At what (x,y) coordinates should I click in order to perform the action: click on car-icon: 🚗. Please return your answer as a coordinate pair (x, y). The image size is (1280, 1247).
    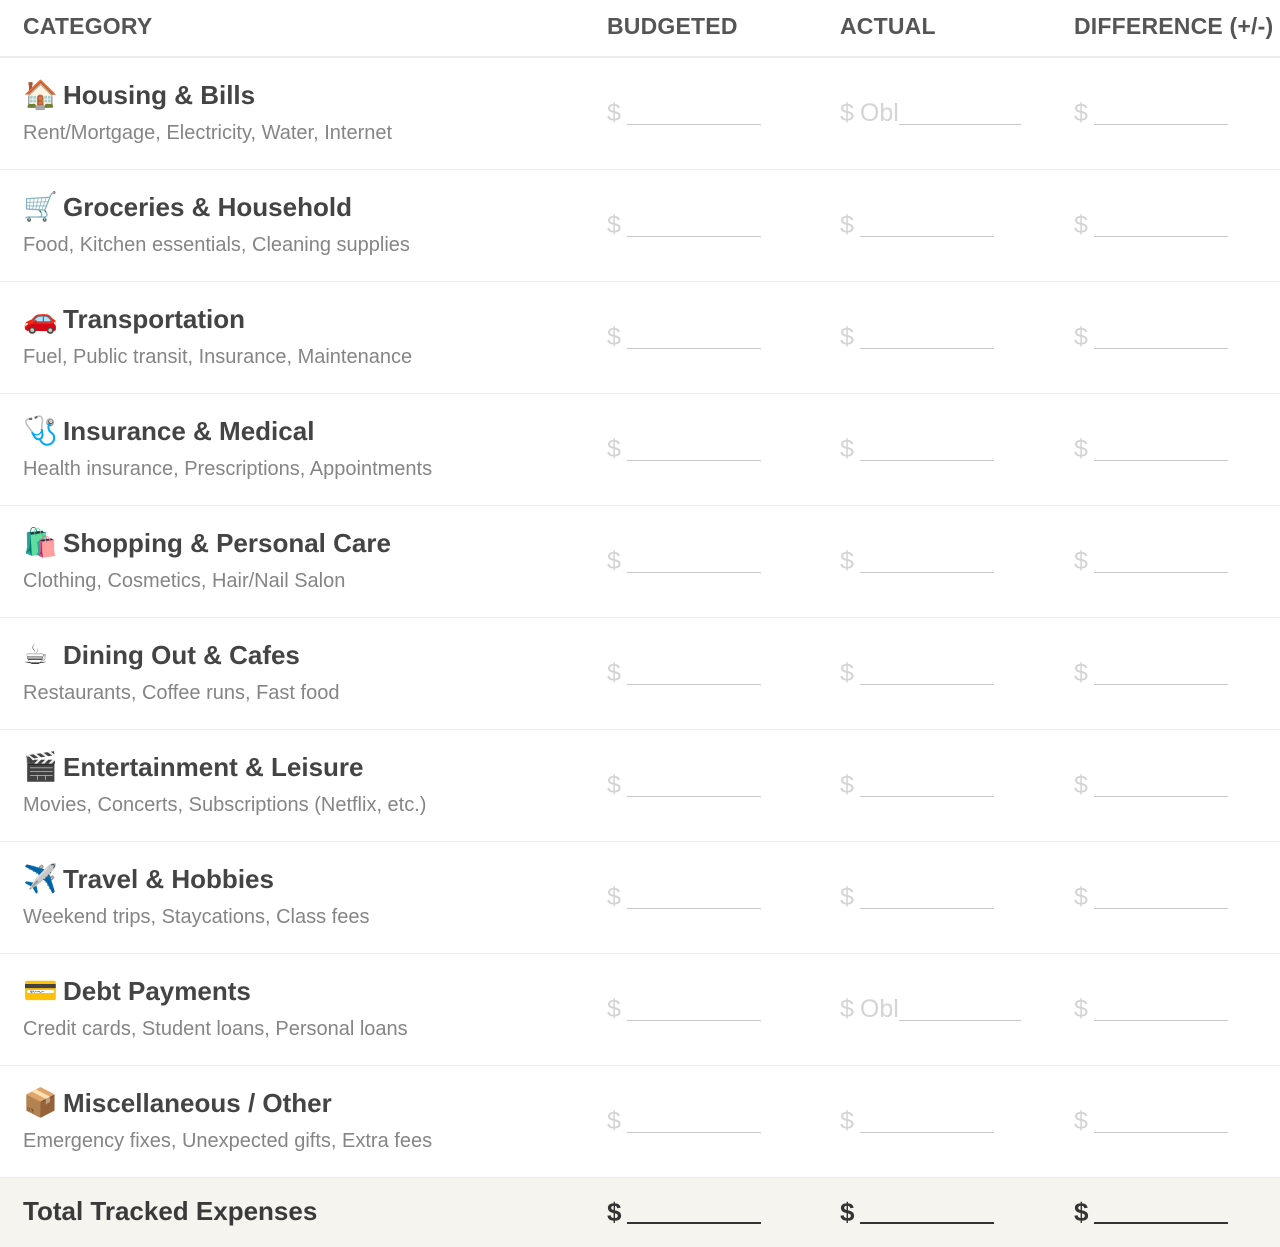
    Looking at the image, I should click on (40, 318).